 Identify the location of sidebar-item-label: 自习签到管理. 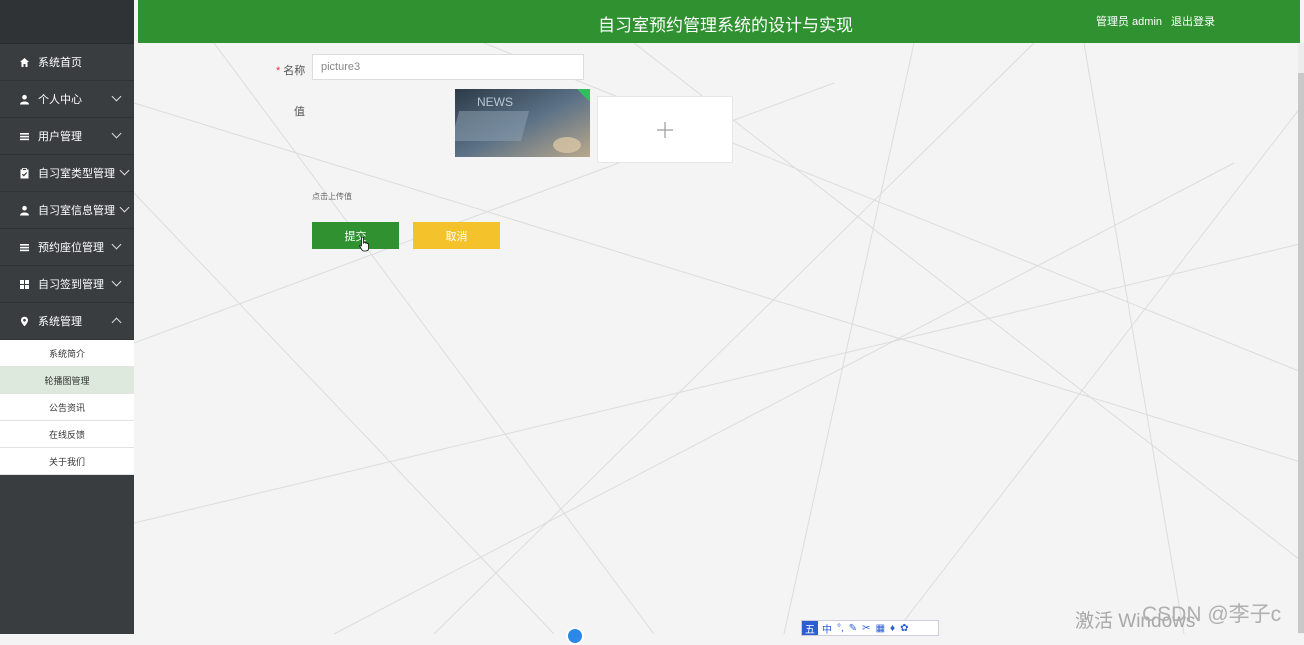
(71, 285).